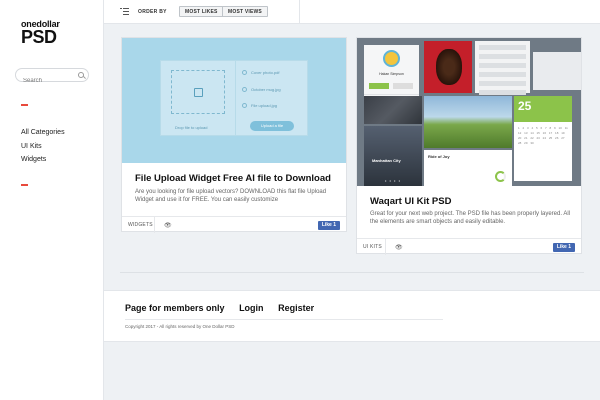 The width and height of the screenshot is (600, 400). I want to click on order-by-label: ORDER BY, so click(152, 12).